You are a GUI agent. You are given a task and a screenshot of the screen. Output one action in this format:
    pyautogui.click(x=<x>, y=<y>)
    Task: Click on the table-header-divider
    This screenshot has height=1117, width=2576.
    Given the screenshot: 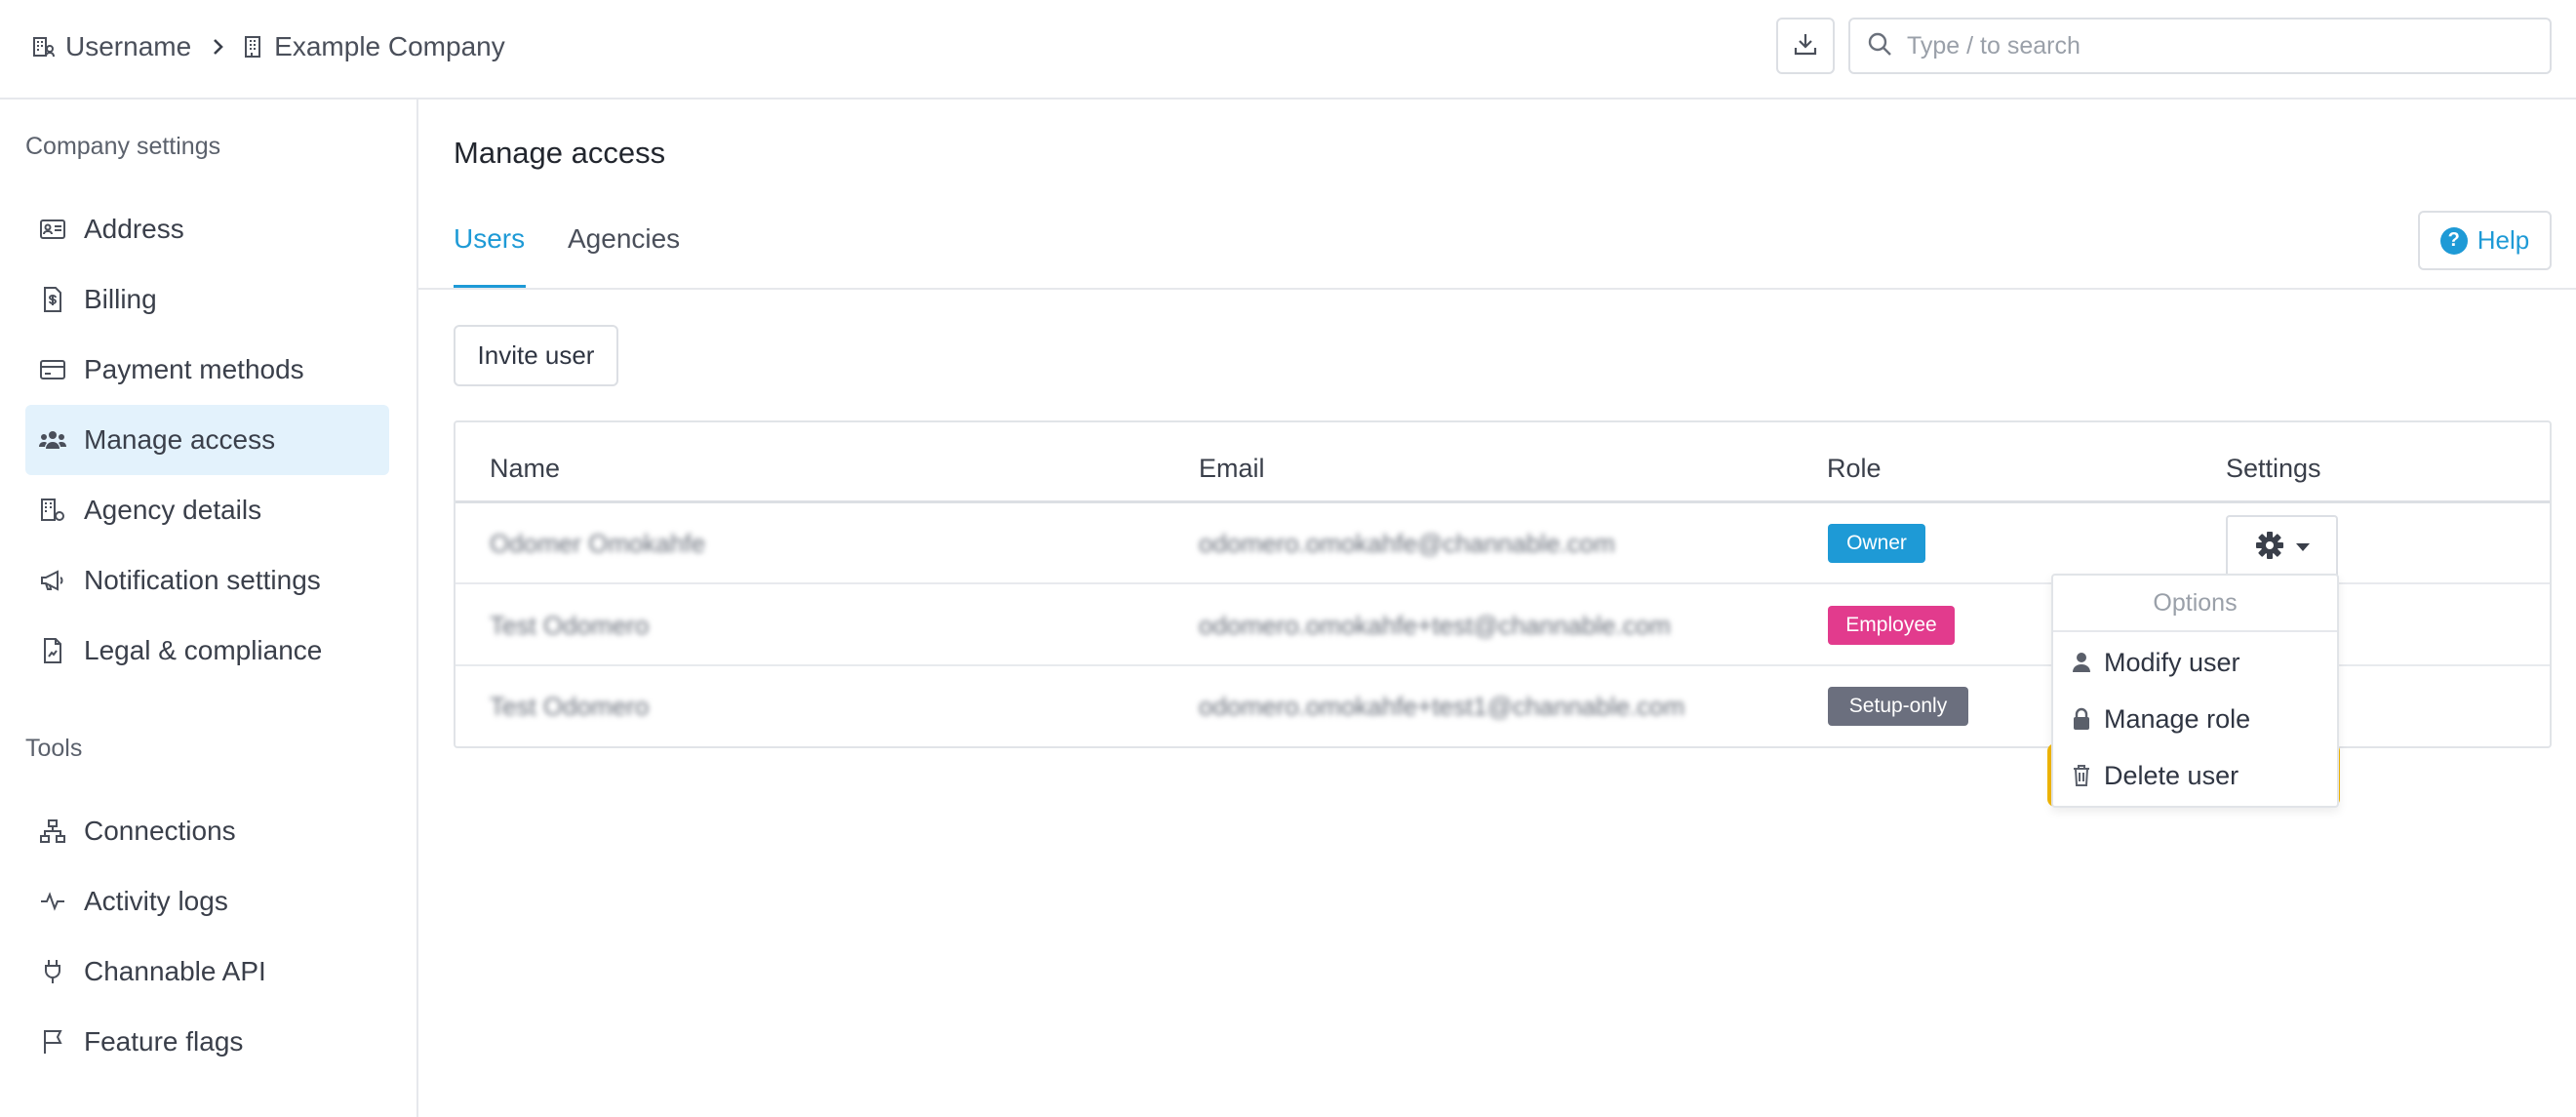 What is the action you would take?
    pyautogui.click(x=1503, y=502)
    